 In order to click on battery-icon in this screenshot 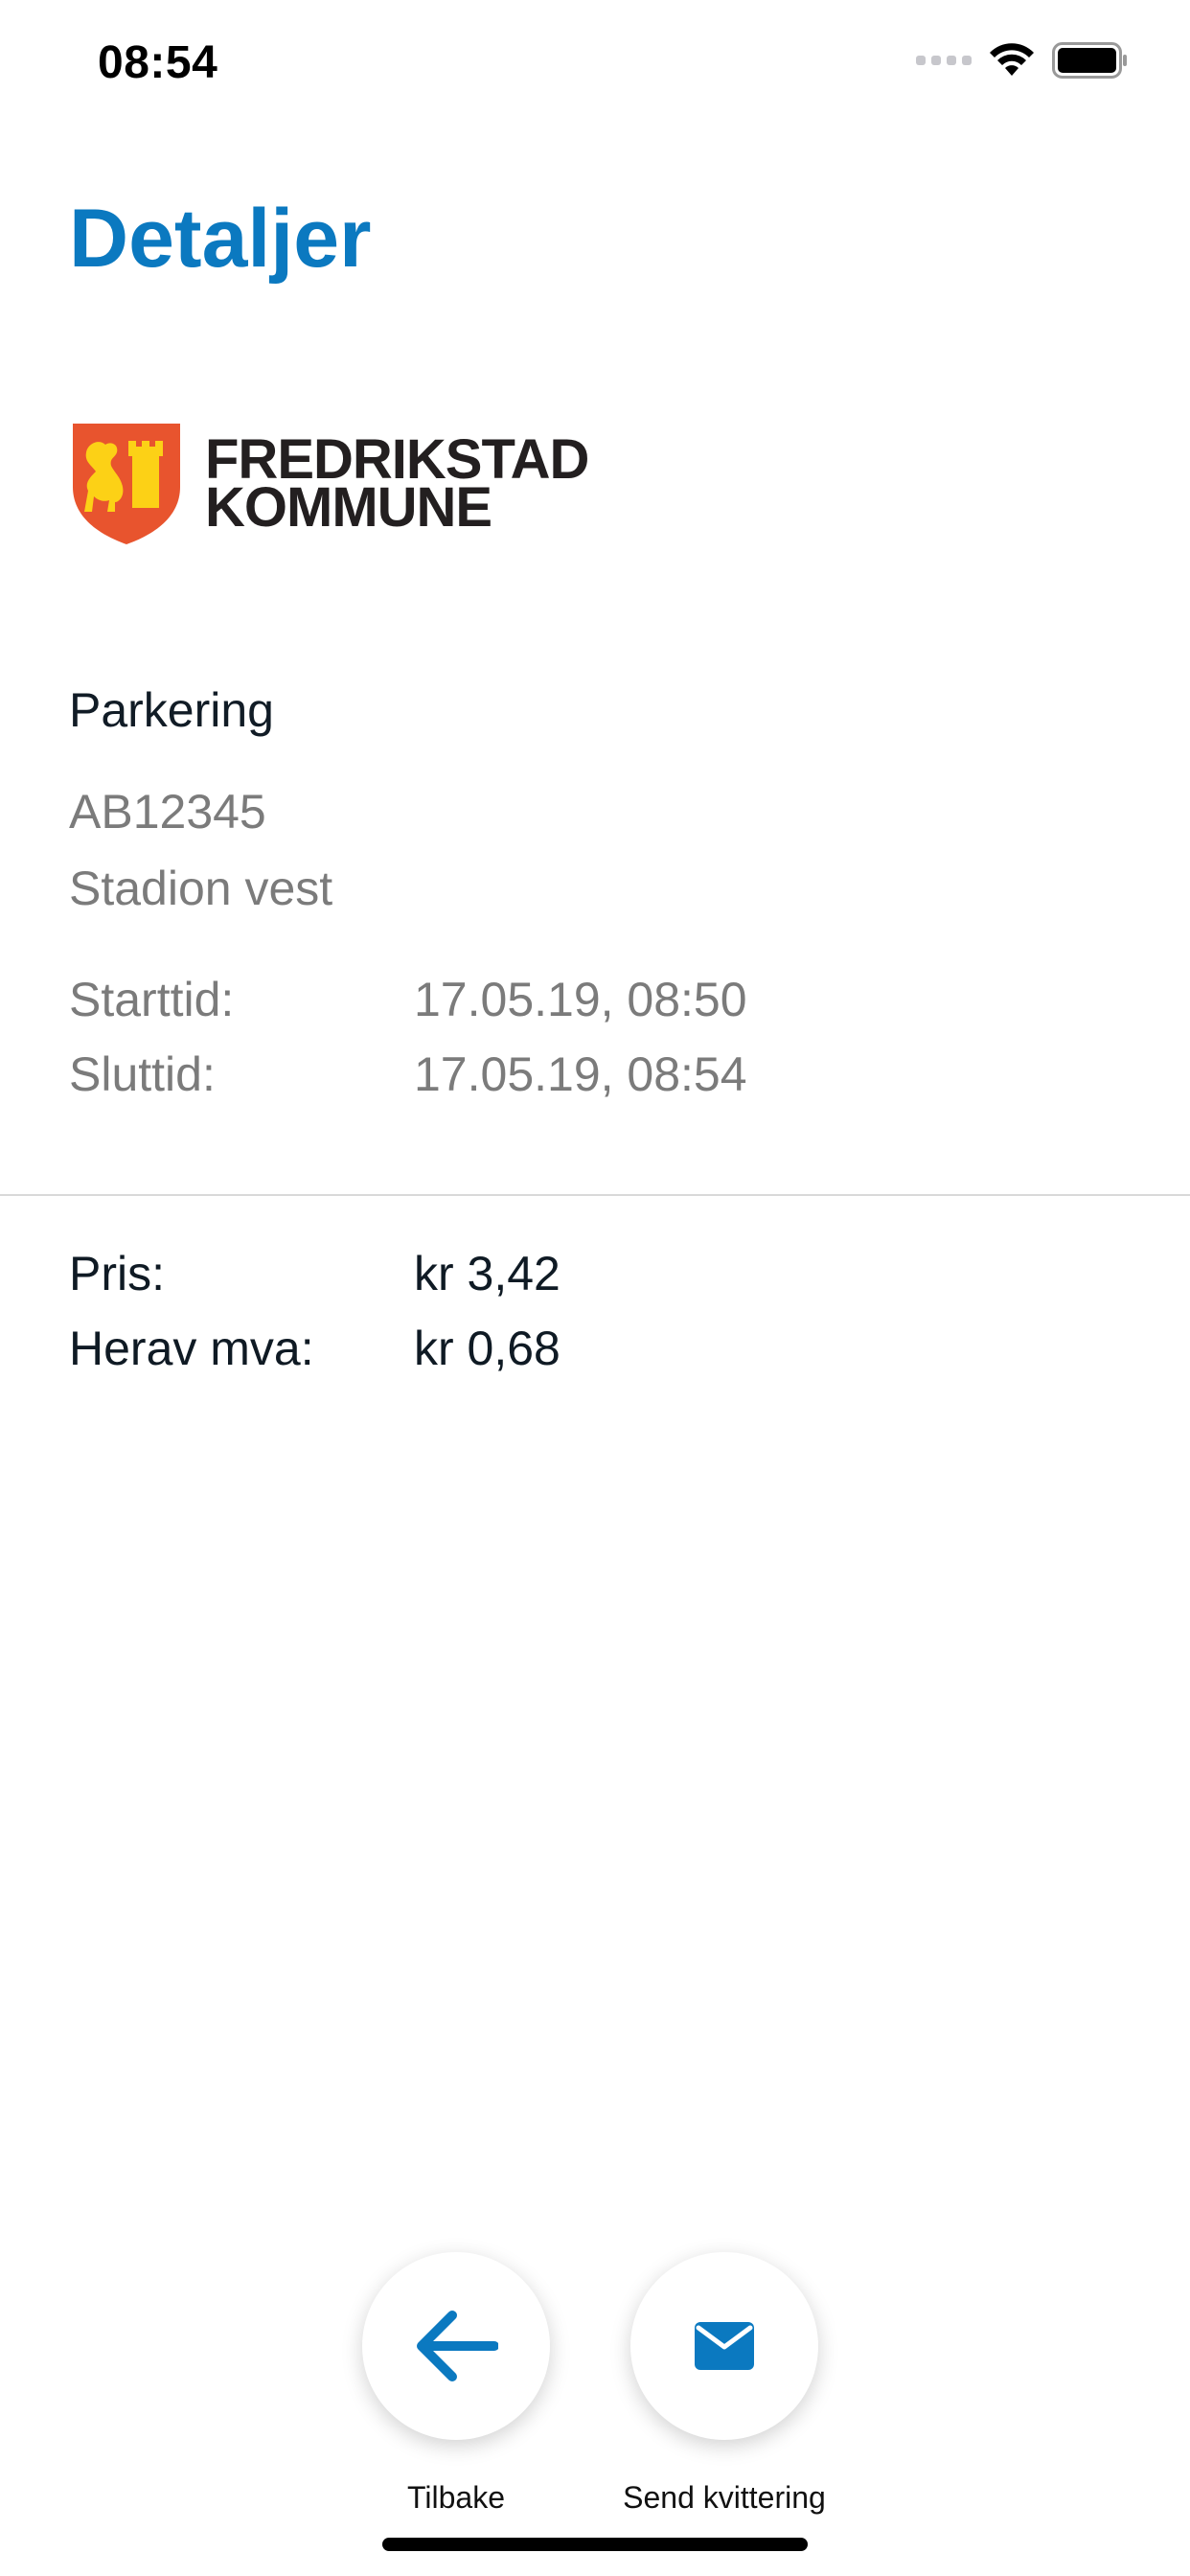, I will do `click(1090, 60)`.